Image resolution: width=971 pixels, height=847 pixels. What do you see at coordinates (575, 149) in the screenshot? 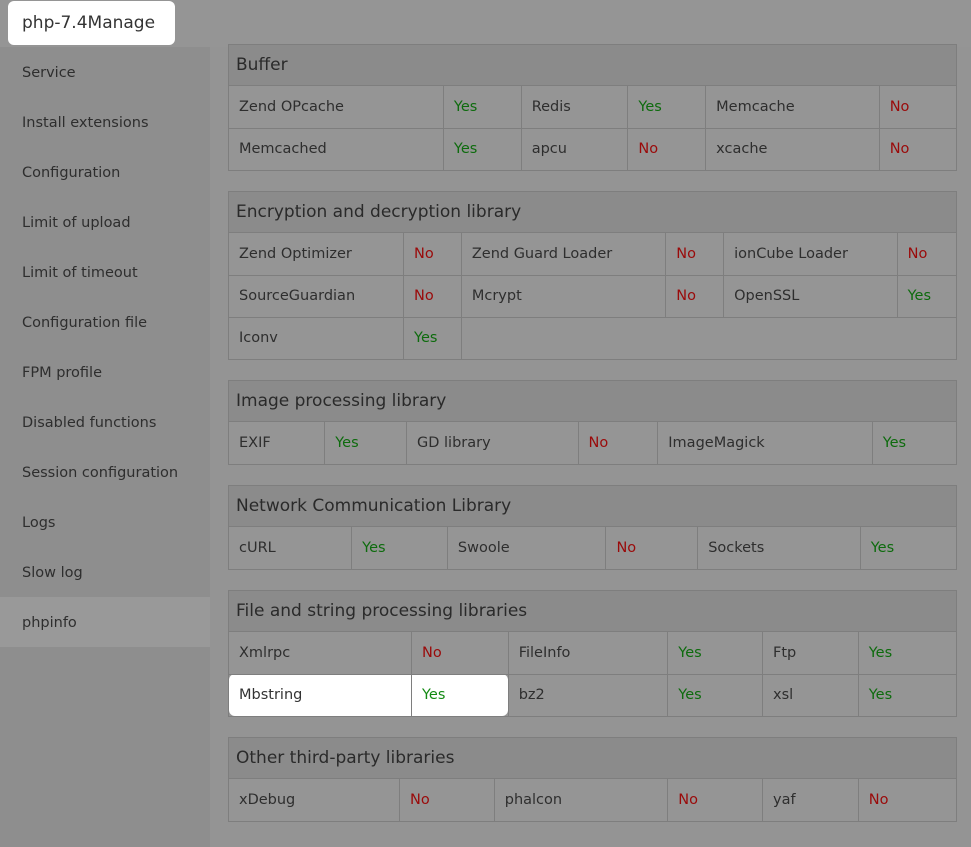
I see `extension-name: apcu` at bounding box center [575, 149].